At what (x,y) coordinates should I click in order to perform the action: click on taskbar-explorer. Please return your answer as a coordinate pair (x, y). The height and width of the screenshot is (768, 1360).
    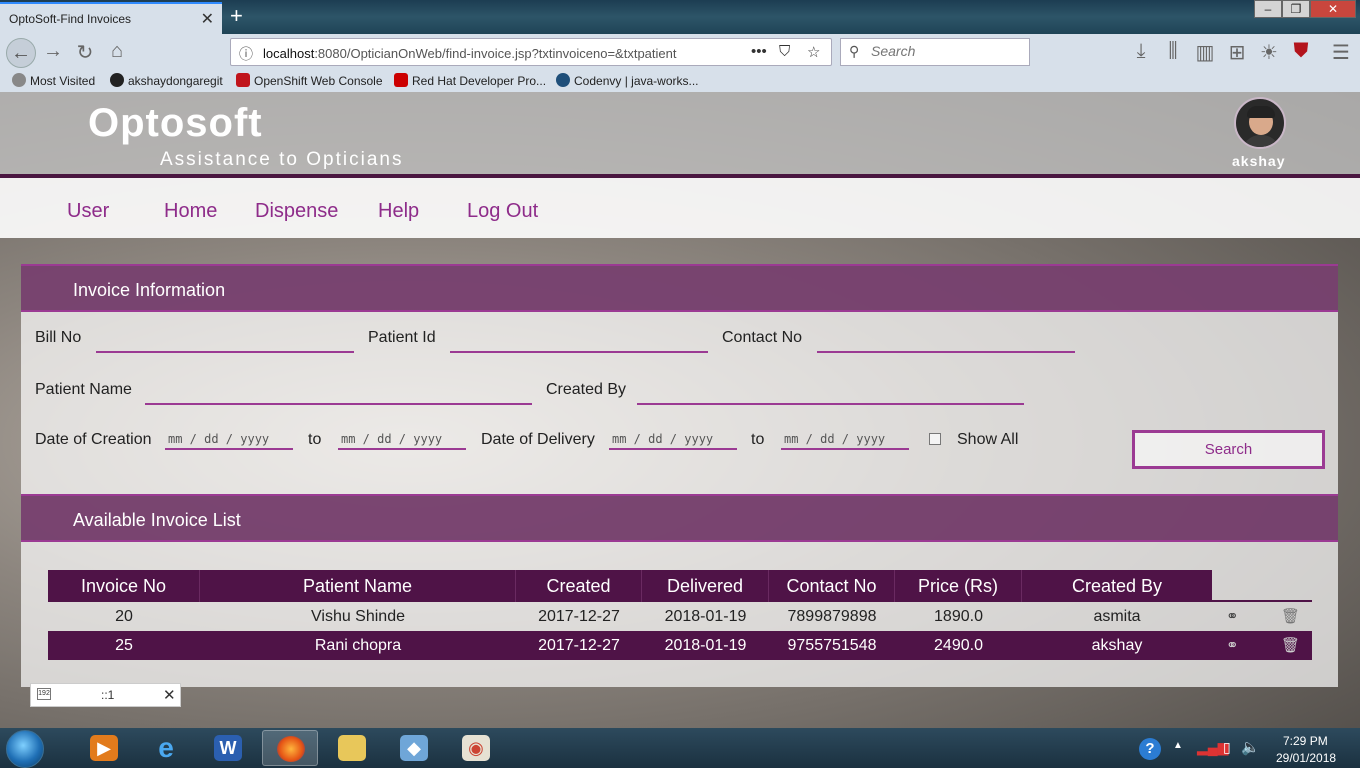
    Looking at the image, I should click on (352, 748).